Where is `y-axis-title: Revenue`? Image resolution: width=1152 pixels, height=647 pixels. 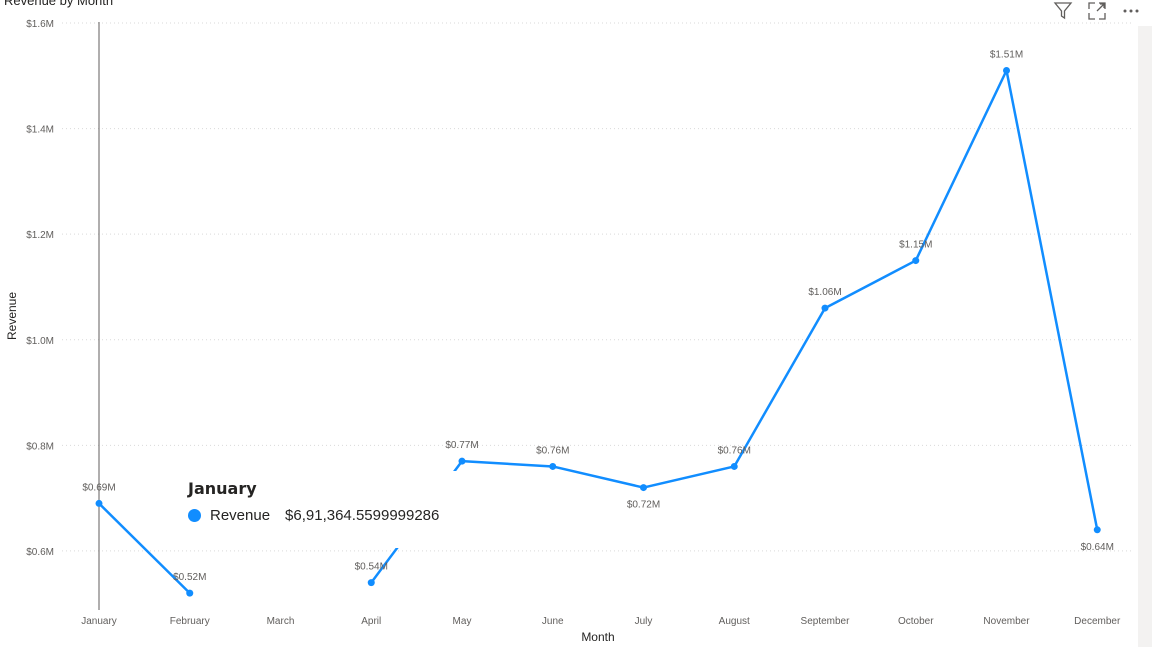 y-axis-title: Revenue is located at coordinates (12, 316).